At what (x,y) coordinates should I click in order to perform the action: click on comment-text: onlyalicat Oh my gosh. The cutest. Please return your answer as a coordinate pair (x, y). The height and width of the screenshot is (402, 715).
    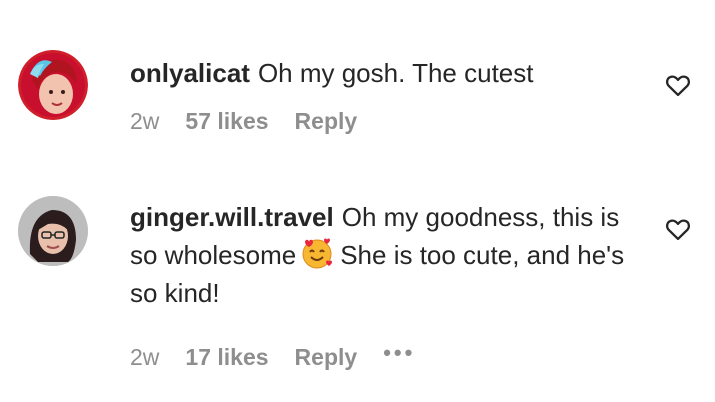
    Looking at the image, I should click on (380, 73).